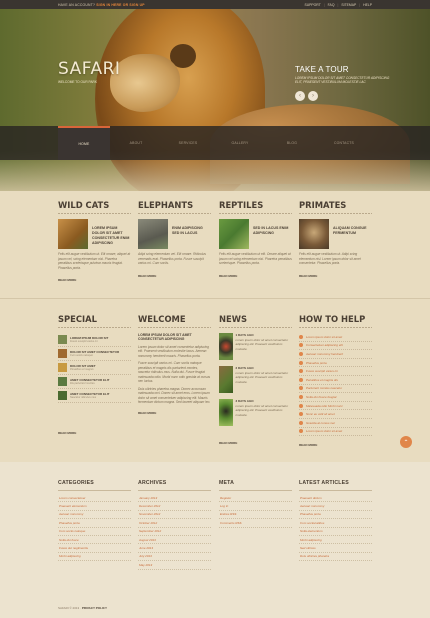 This screenshot has width=430, height=618. I want to click on article-link: Cum sociisnatibus, so click(335, 523).